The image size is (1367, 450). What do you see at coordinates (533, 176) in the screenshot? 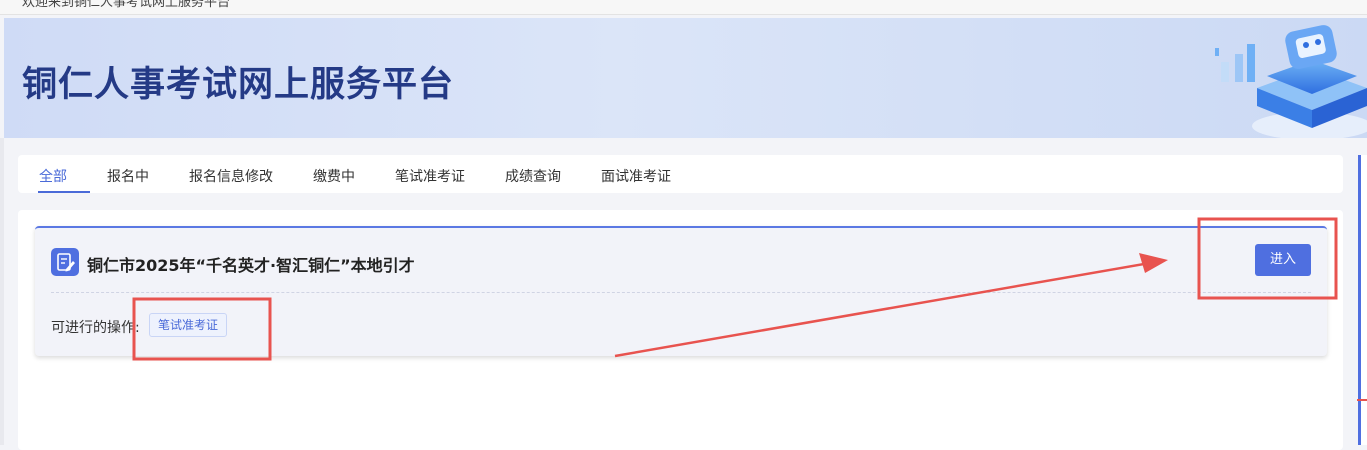
I see `tab-score-query: 成绩查询` at bounding box center [533, 176].